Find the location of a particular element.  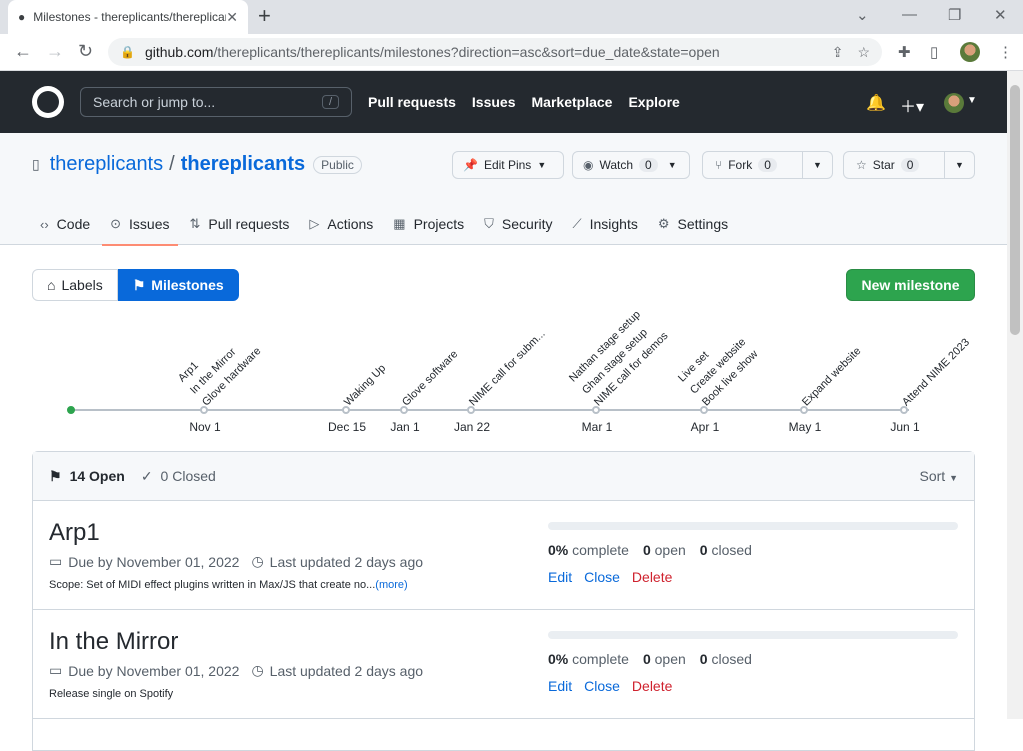

tab-insights: ⟋ Insights is located at coordinates (607, 228).